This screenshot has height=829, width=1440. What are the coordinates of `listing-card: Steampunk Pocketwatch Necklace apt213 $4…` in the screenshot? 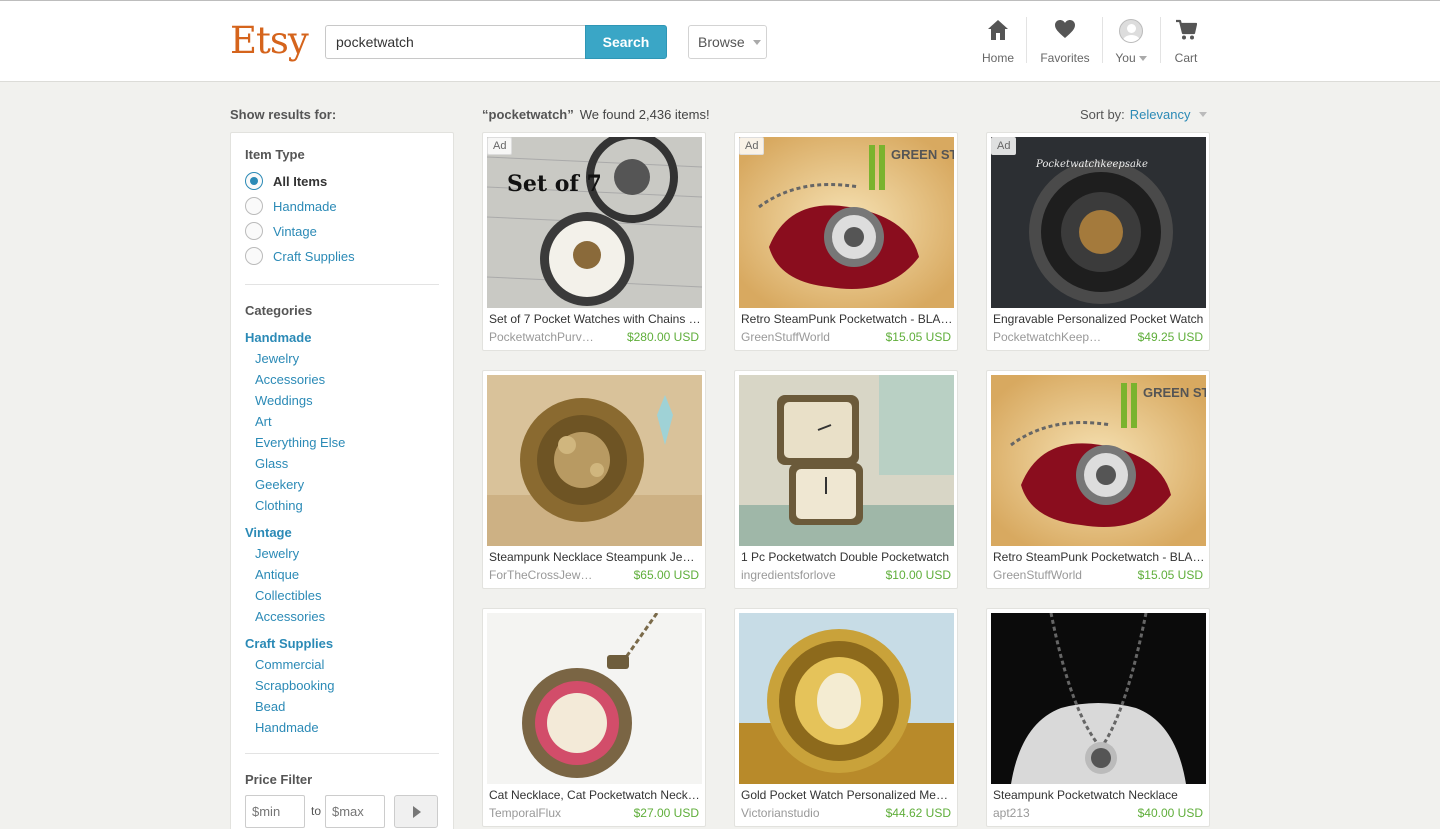 It's located at (1098, 717).